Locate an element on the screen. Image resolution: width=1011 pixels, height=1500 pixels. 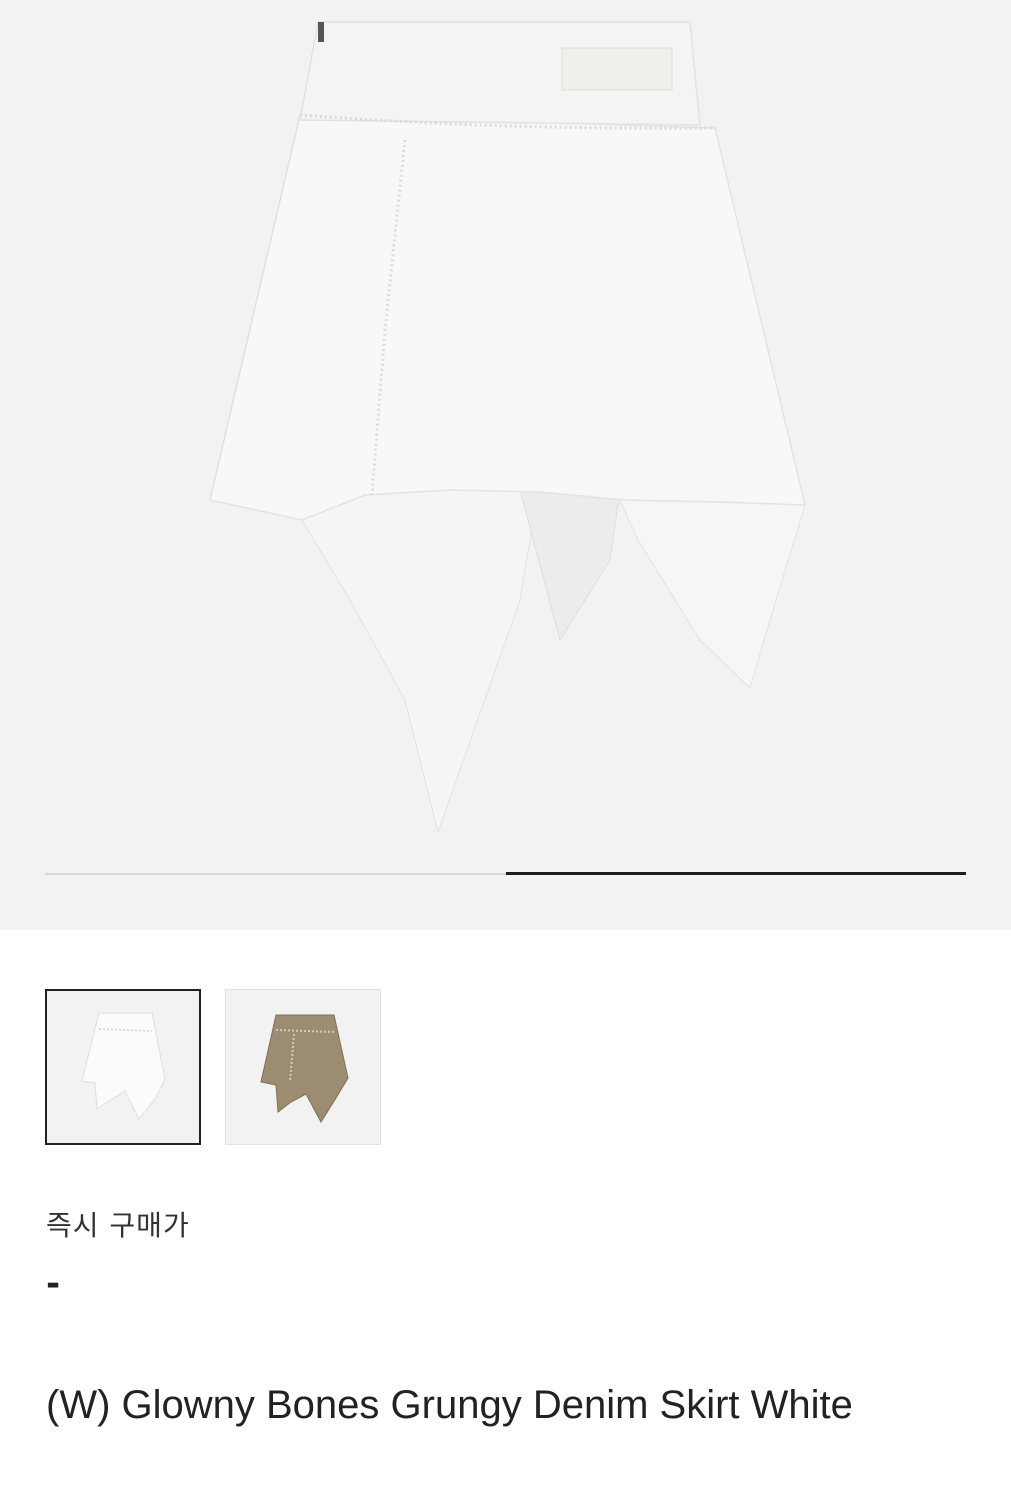
beige-skirt-thumbnail-image is located at coordinates (304, 1068).